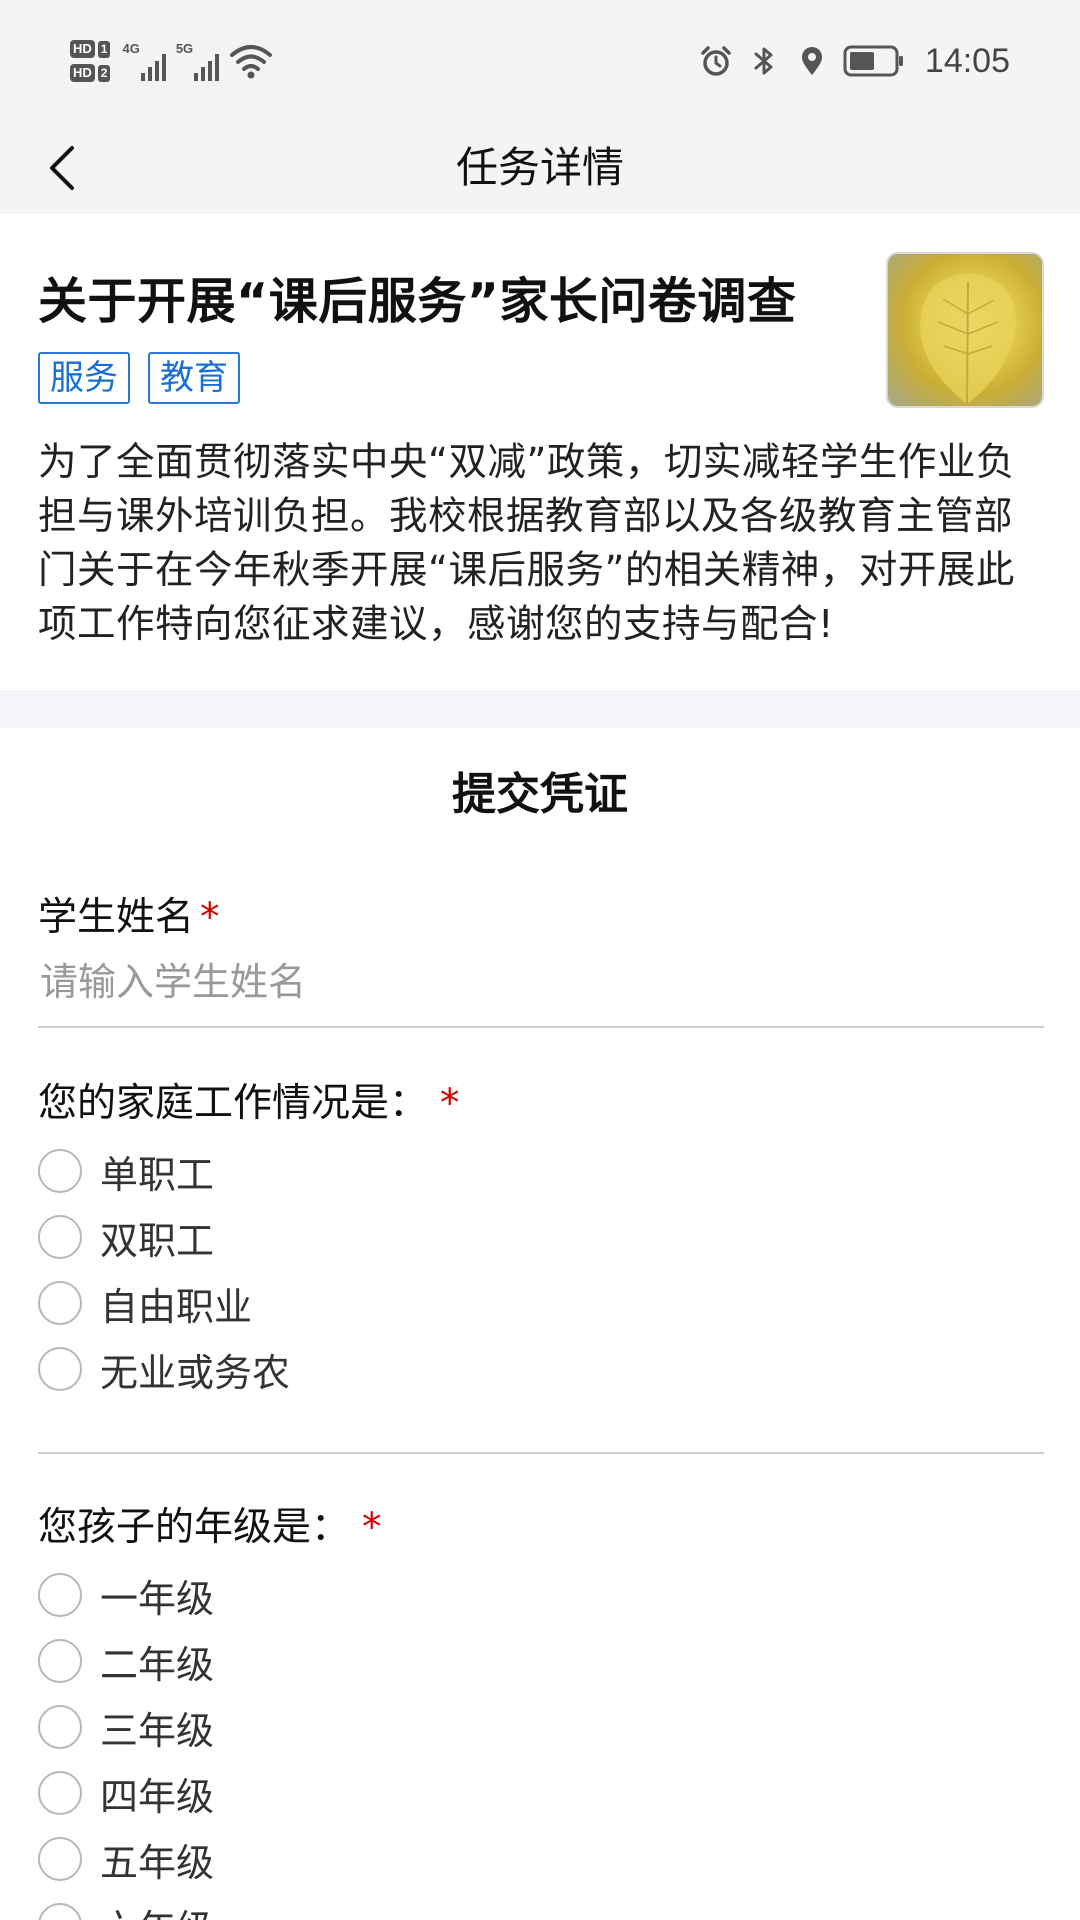  I want to click on net1-label: 4G, so click(131, 48).